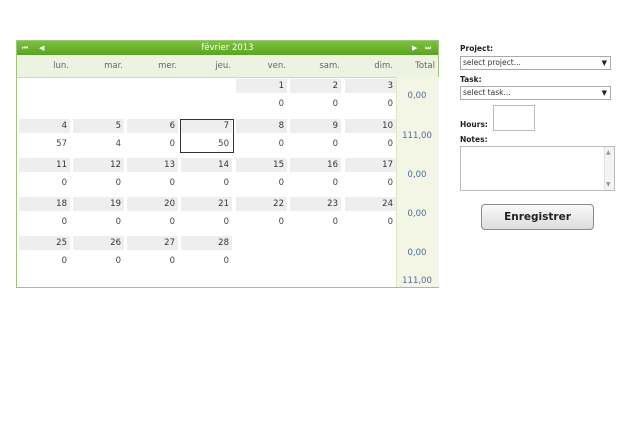 Image resolution: width=640 pixels, height=427 pixels. I want to click on day-cell-hours: 4, so click(98, 144).